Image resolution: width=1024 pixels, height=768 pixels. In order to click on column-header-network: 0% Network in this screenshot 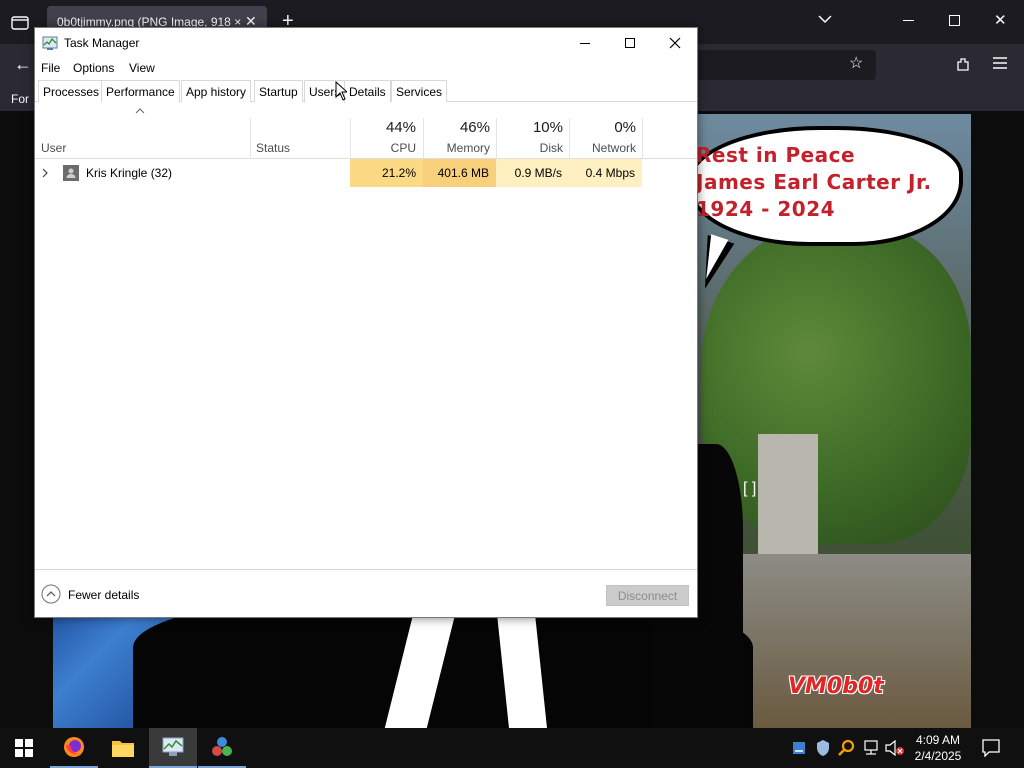, I will do `click(605, 130)`.